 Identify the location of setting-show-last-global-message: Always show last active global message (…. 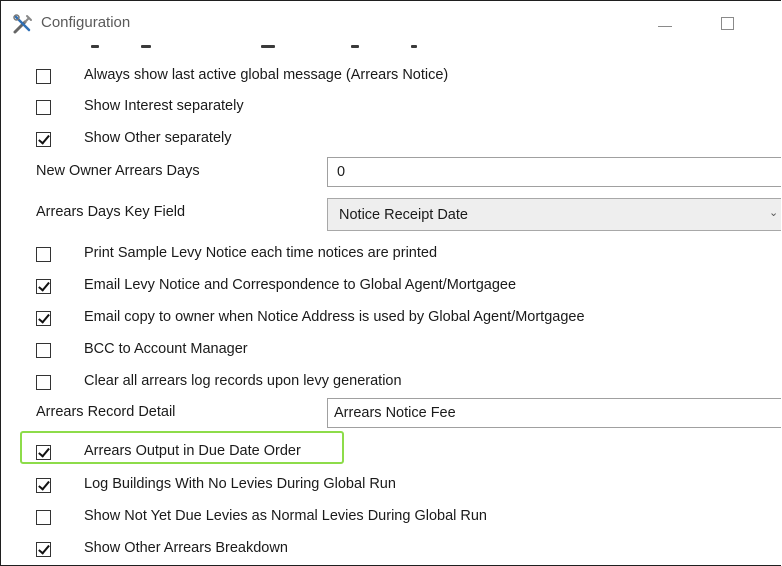
(391, 79).